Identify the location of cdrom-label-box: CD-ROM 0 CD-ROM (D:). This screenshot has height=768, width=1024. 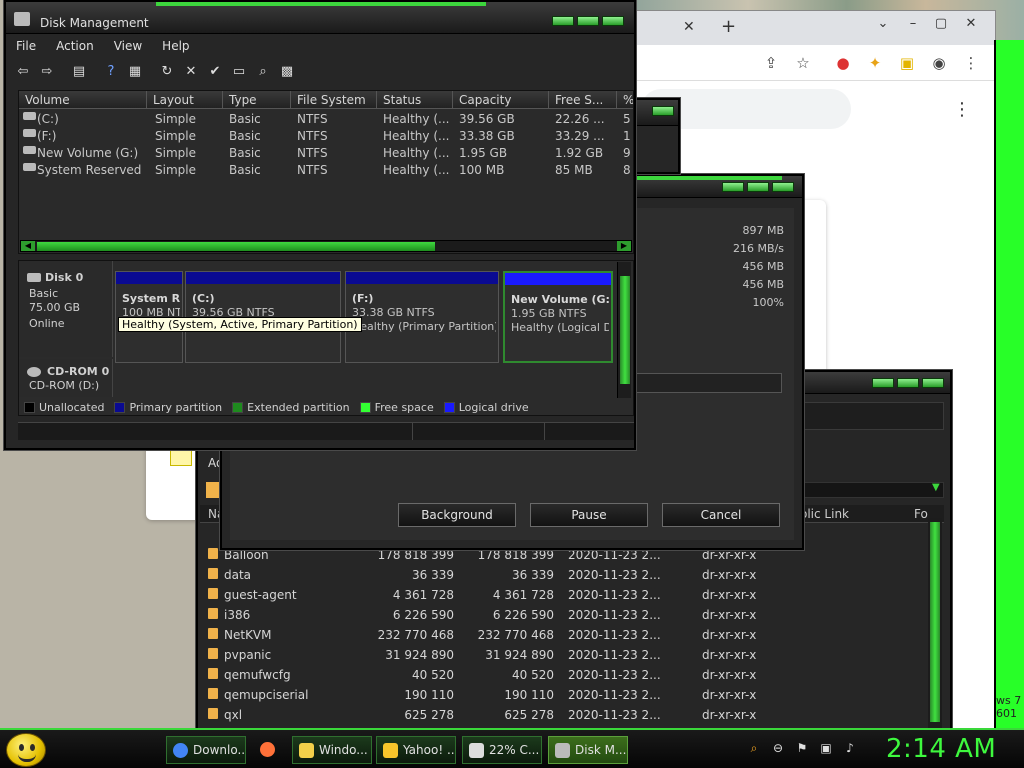
(66, 378).